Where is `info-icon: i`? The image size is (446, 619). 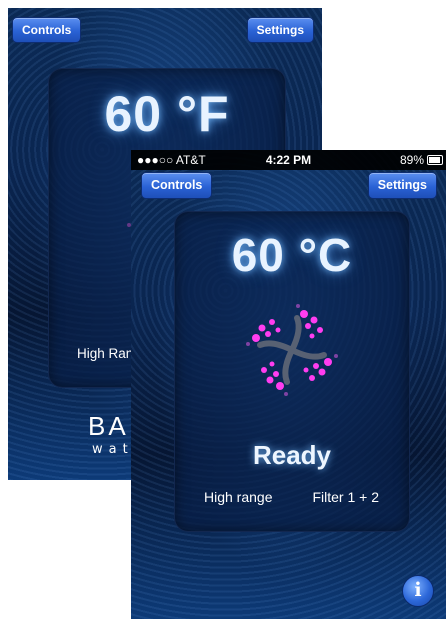
info-icon: i is located at coordinates (418, 591).